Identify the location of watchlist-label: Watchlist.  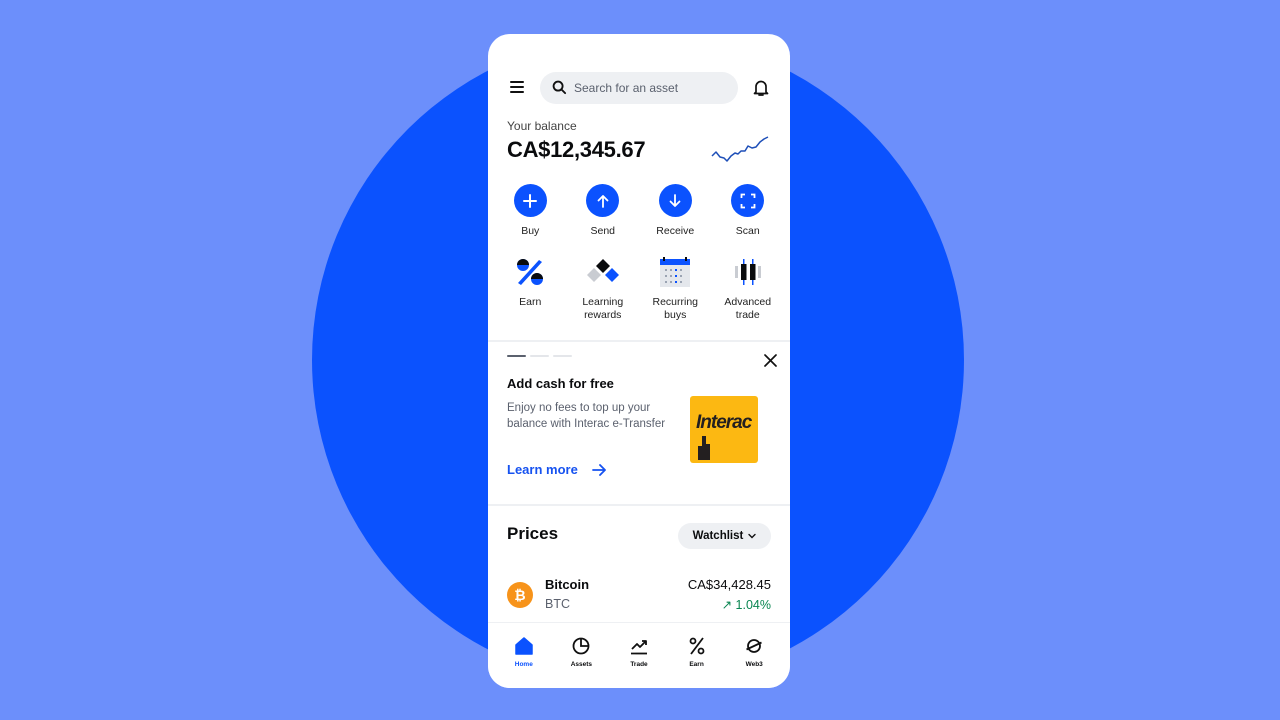
(718, 536).